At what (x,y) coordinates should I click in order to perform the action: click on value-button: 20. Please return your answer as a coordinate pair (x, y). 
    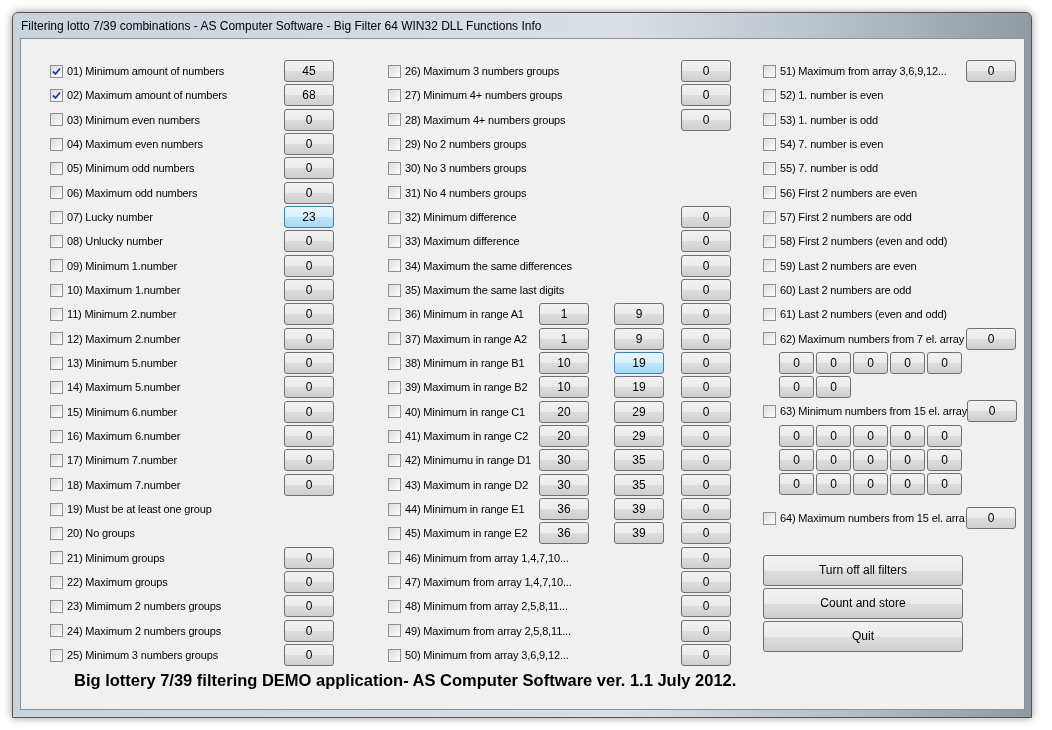
    Looking at the image, I should click on (564, 411).